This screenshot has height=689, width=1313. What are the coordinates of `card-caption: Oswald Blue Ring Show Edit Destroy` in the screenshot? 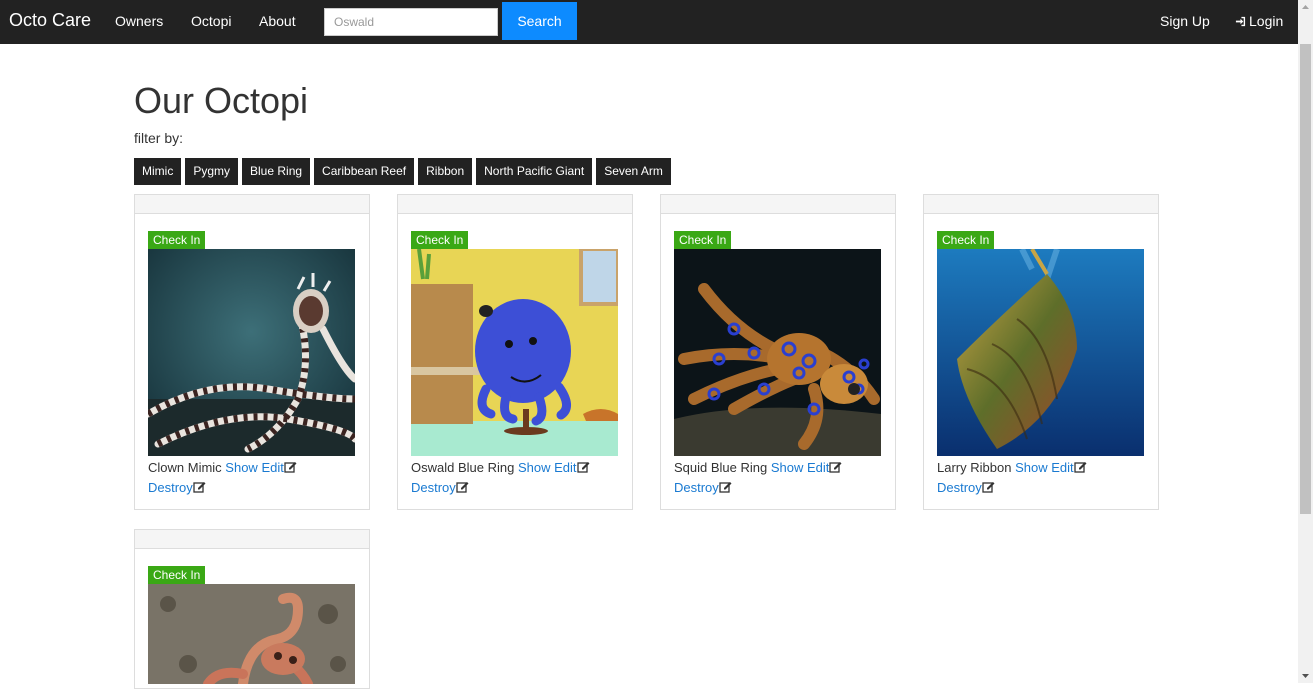 It's located at (518, 478).